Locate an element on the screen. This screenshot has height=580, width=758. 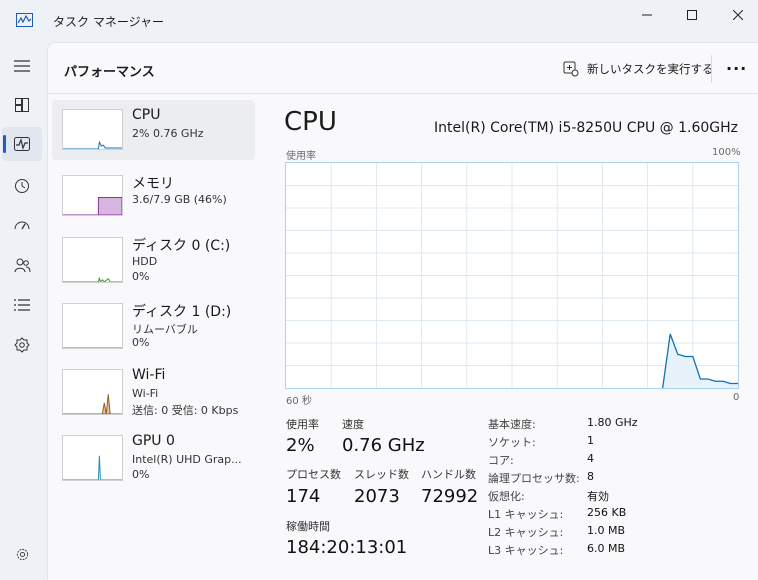
close-icon is located at coordinates (738, 15).